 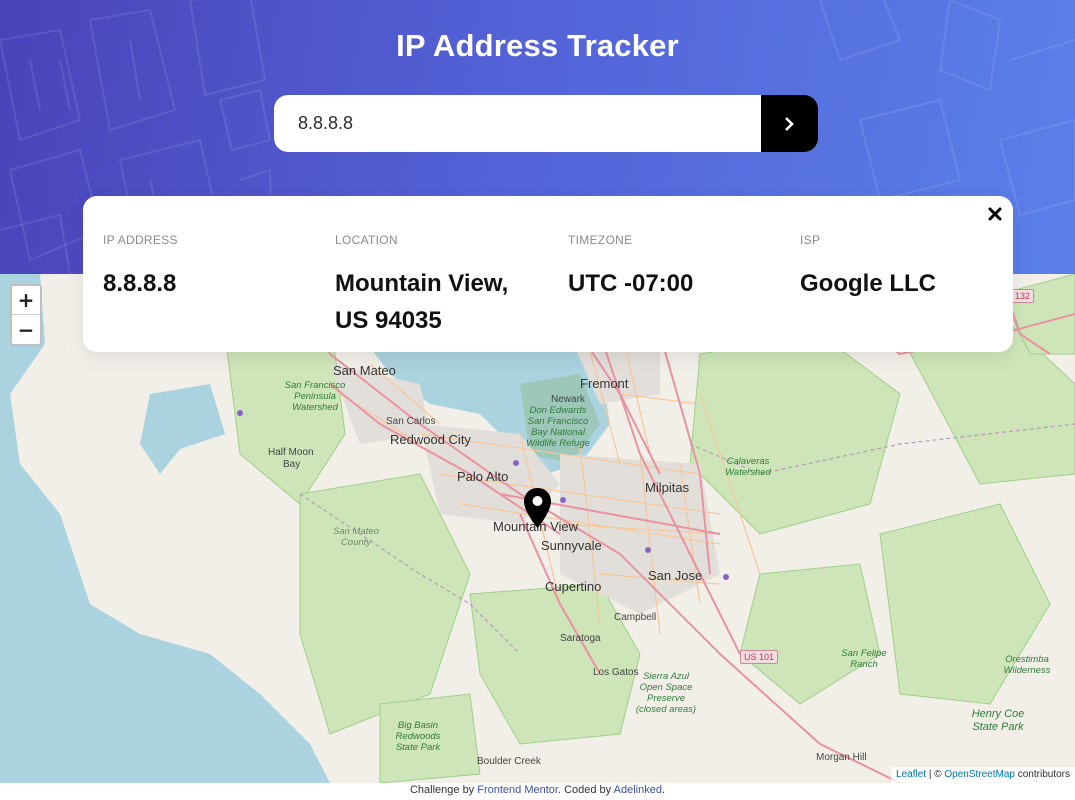 What do you see at coordinates (667, 487) in the screenshot?
I see `map-label-milpitas: Milpitas` at bounding box center [667, 487].